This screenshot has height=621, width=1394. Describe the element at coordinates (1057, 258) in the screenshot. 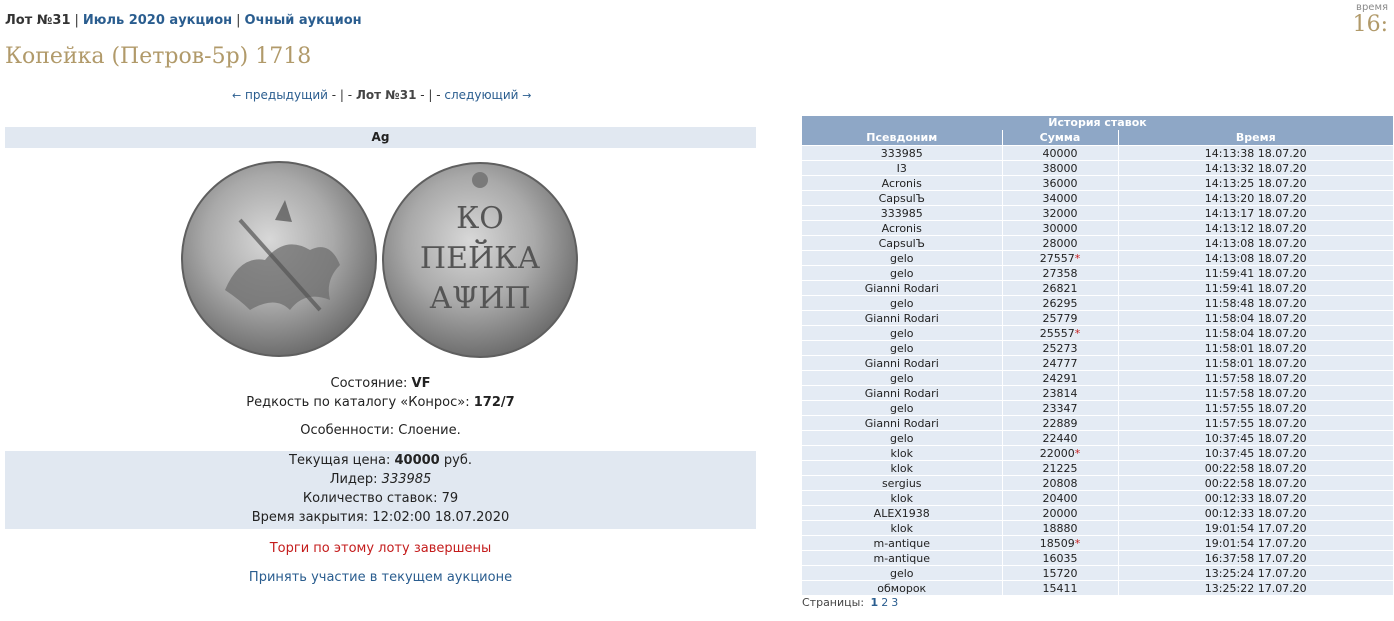

I see `bid-sum-value: 27557` at that location.